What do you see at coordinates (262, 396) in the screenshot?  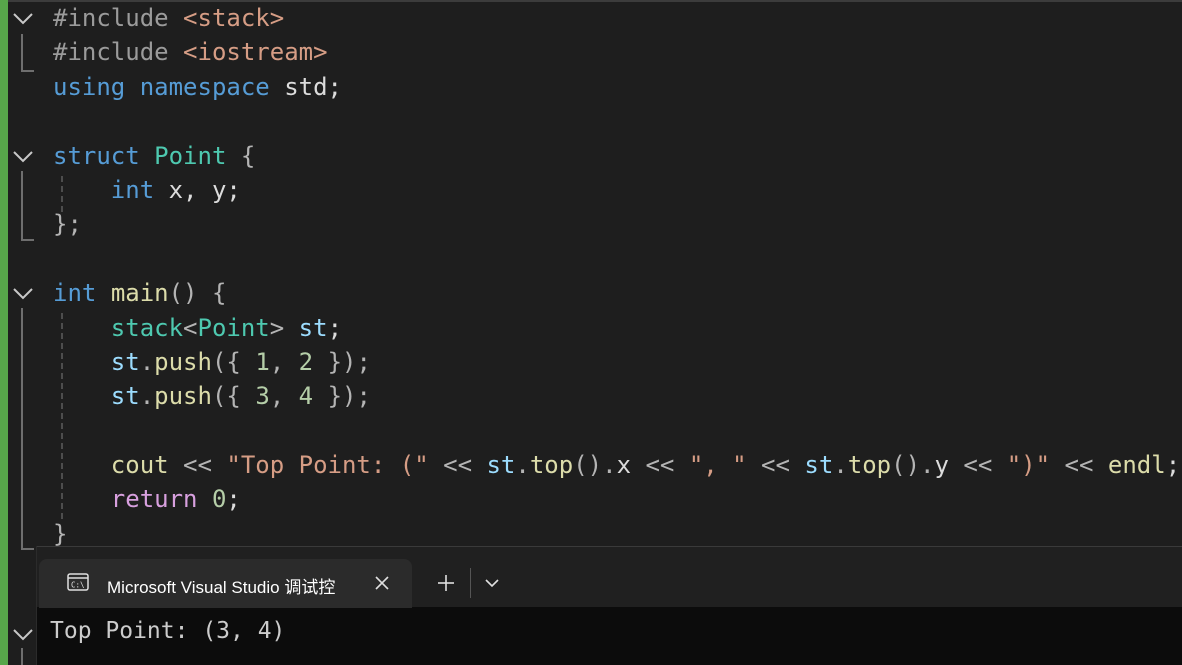 I see `number-literal: 3` at bounding box center [262, 396].